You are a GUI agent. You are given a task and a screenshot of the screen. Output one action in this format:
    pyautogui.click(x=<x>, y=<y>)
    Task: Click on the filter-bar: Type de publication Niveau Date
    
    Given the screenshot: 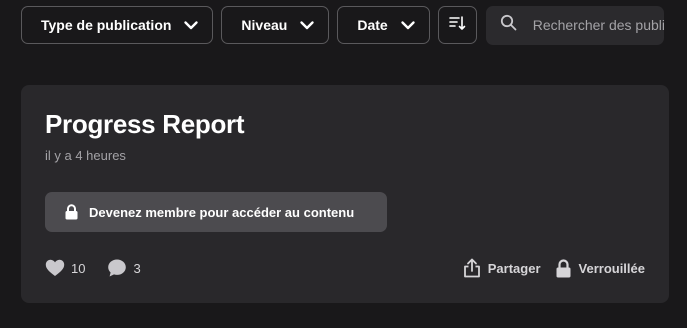 What is the action you would take?
    pyautogui.click(x=354, y=25)
    